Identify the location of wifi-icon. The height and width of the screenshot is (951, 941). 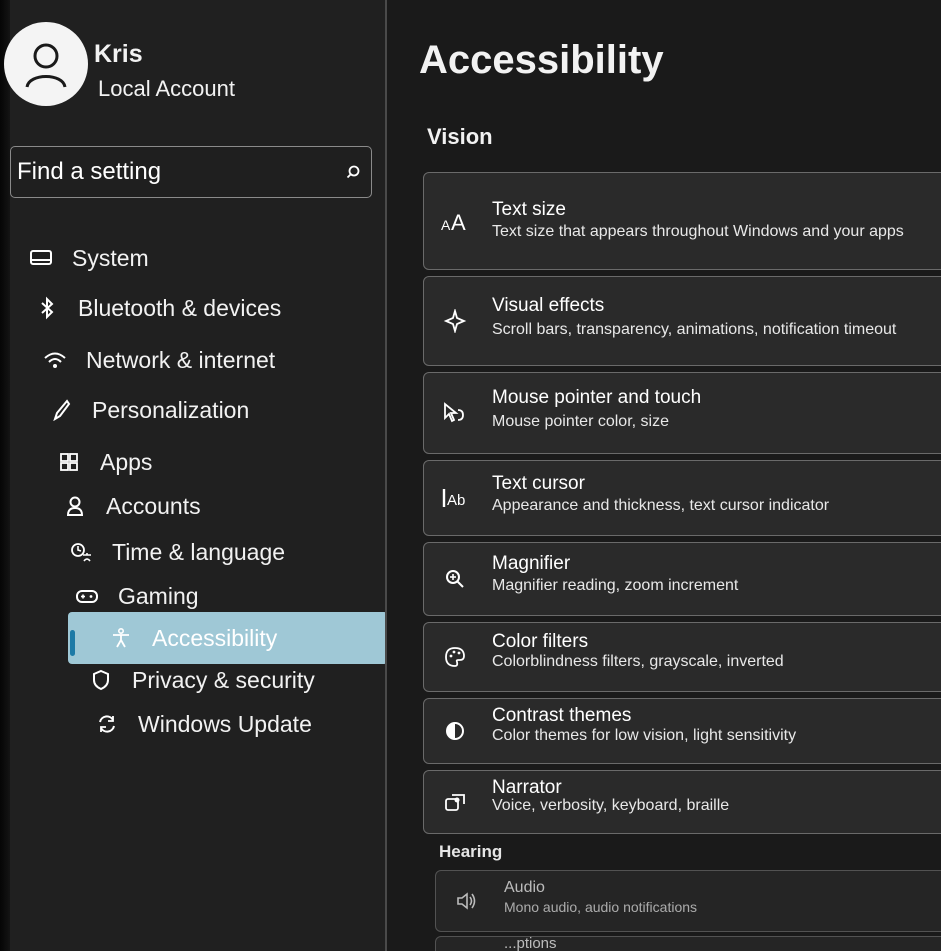
(55, 360).